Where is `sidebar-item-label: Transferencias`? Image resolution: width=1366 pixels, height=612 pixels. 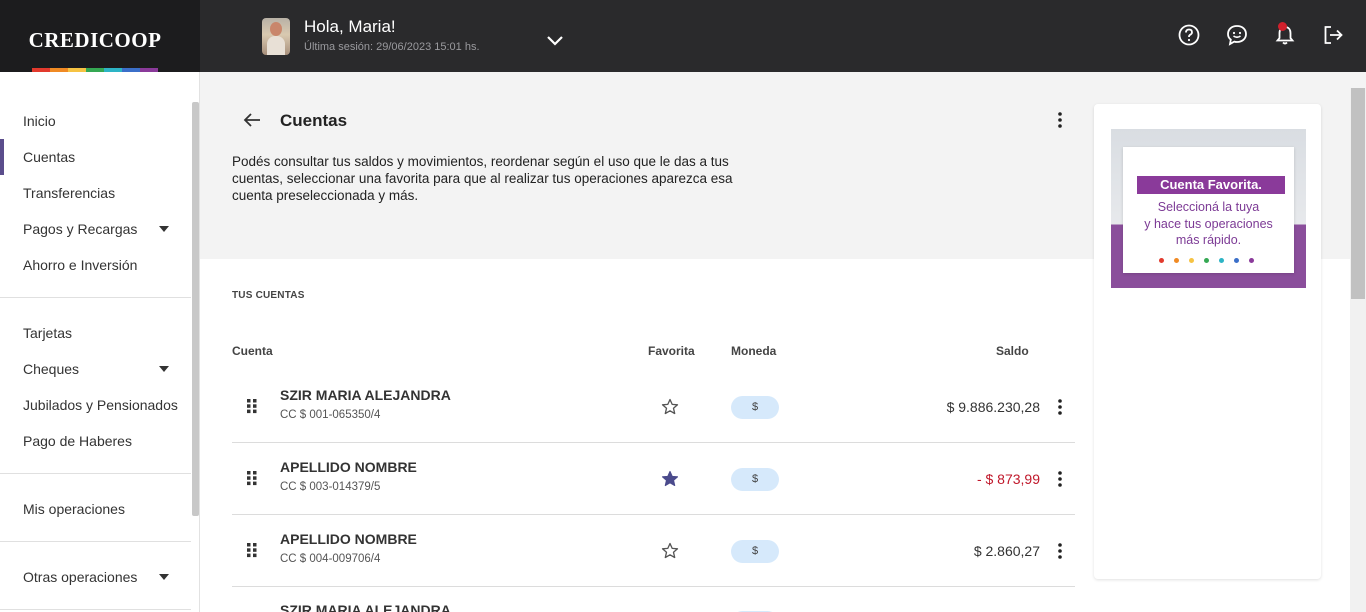
sidebar-item-label: Transferencias is located at coordinates (69, 193).